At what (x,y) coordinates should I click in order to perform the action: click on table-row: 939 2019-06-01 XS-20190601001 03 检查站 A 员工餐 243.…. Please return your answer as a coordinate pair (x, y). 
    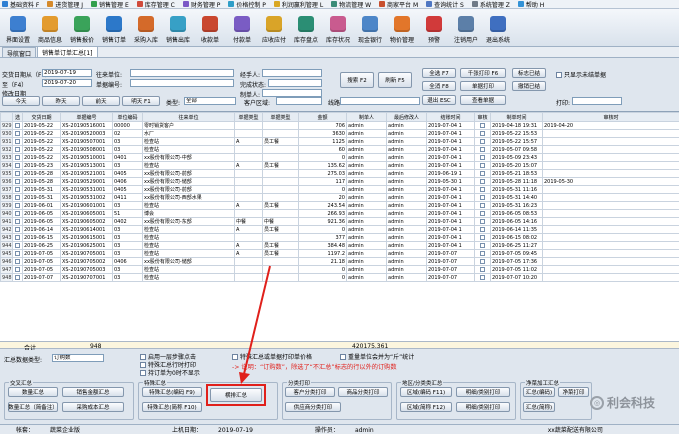
    Looking at the image, I should click on (339, 205).